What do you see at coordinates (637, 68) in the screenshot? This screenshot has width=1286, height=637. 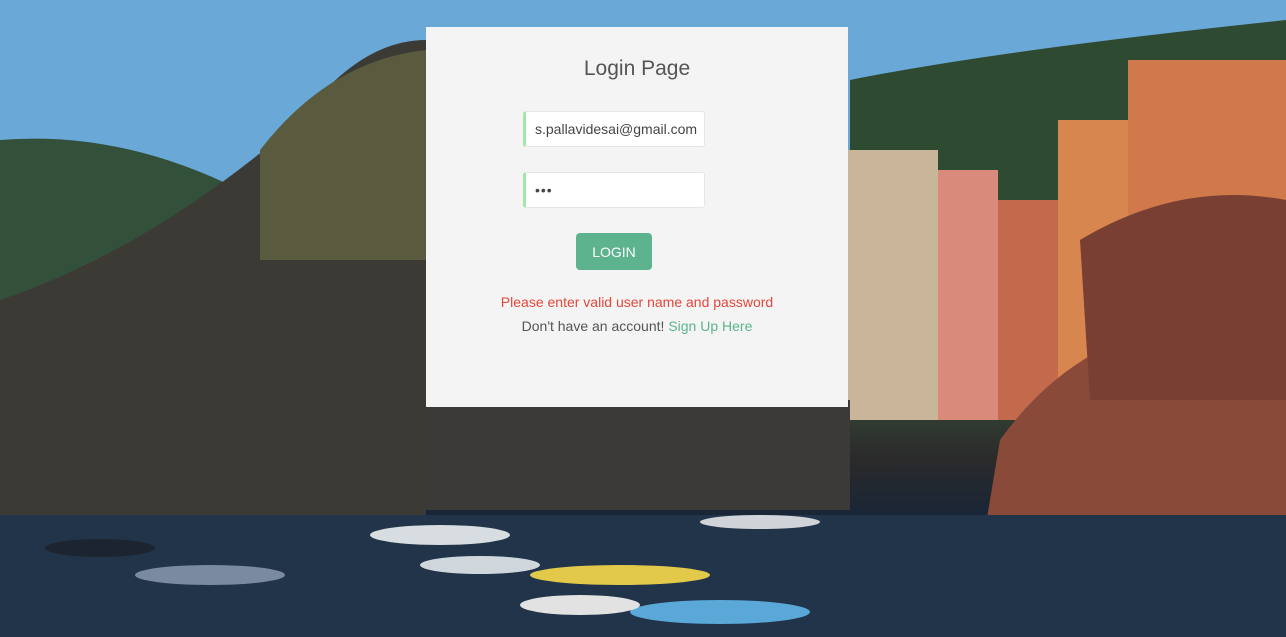 I see `page-title: Login Page` at bounding box center [637, 68].